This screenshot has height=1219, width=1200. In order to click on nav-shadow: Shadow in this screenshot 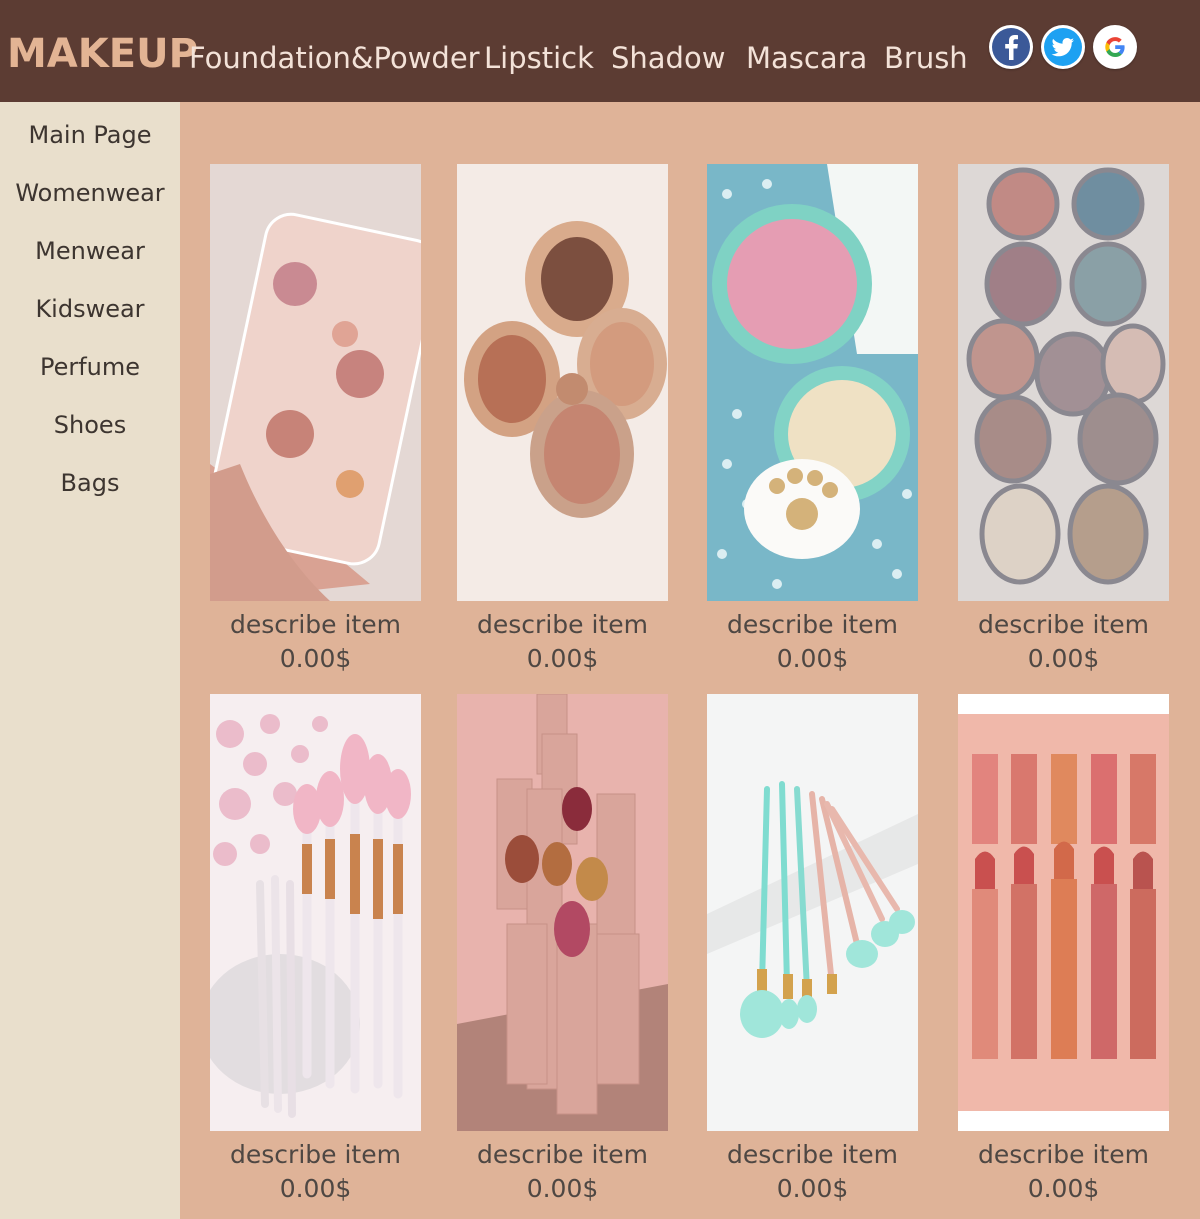, I will do `click(668, 58)`.